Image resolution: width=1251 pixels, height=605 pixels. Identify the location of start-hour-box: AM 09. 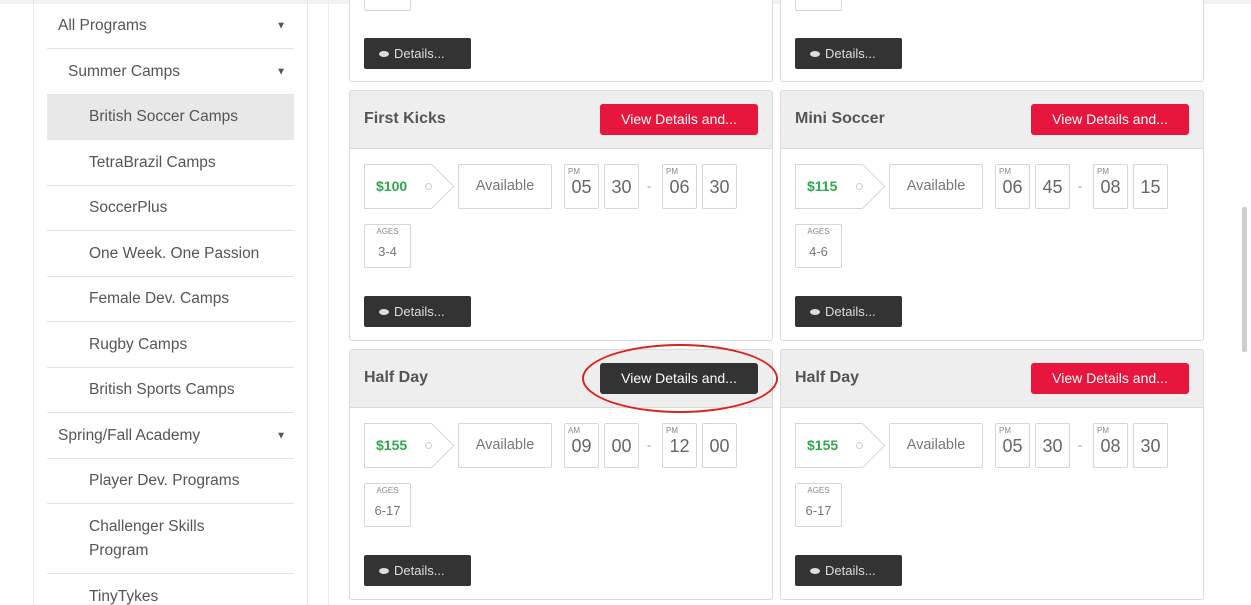
(581, 445).